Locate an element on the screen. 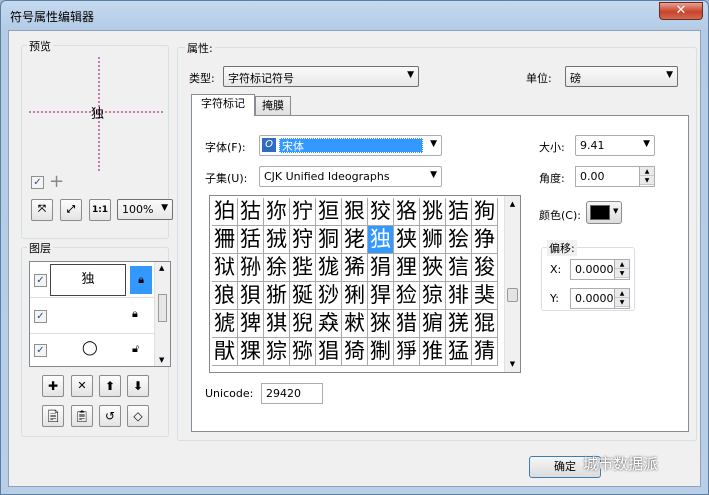 The height and width of the screenshot is (495, 709). glyph-cell: 狠 is located at coordinates (355, 212).